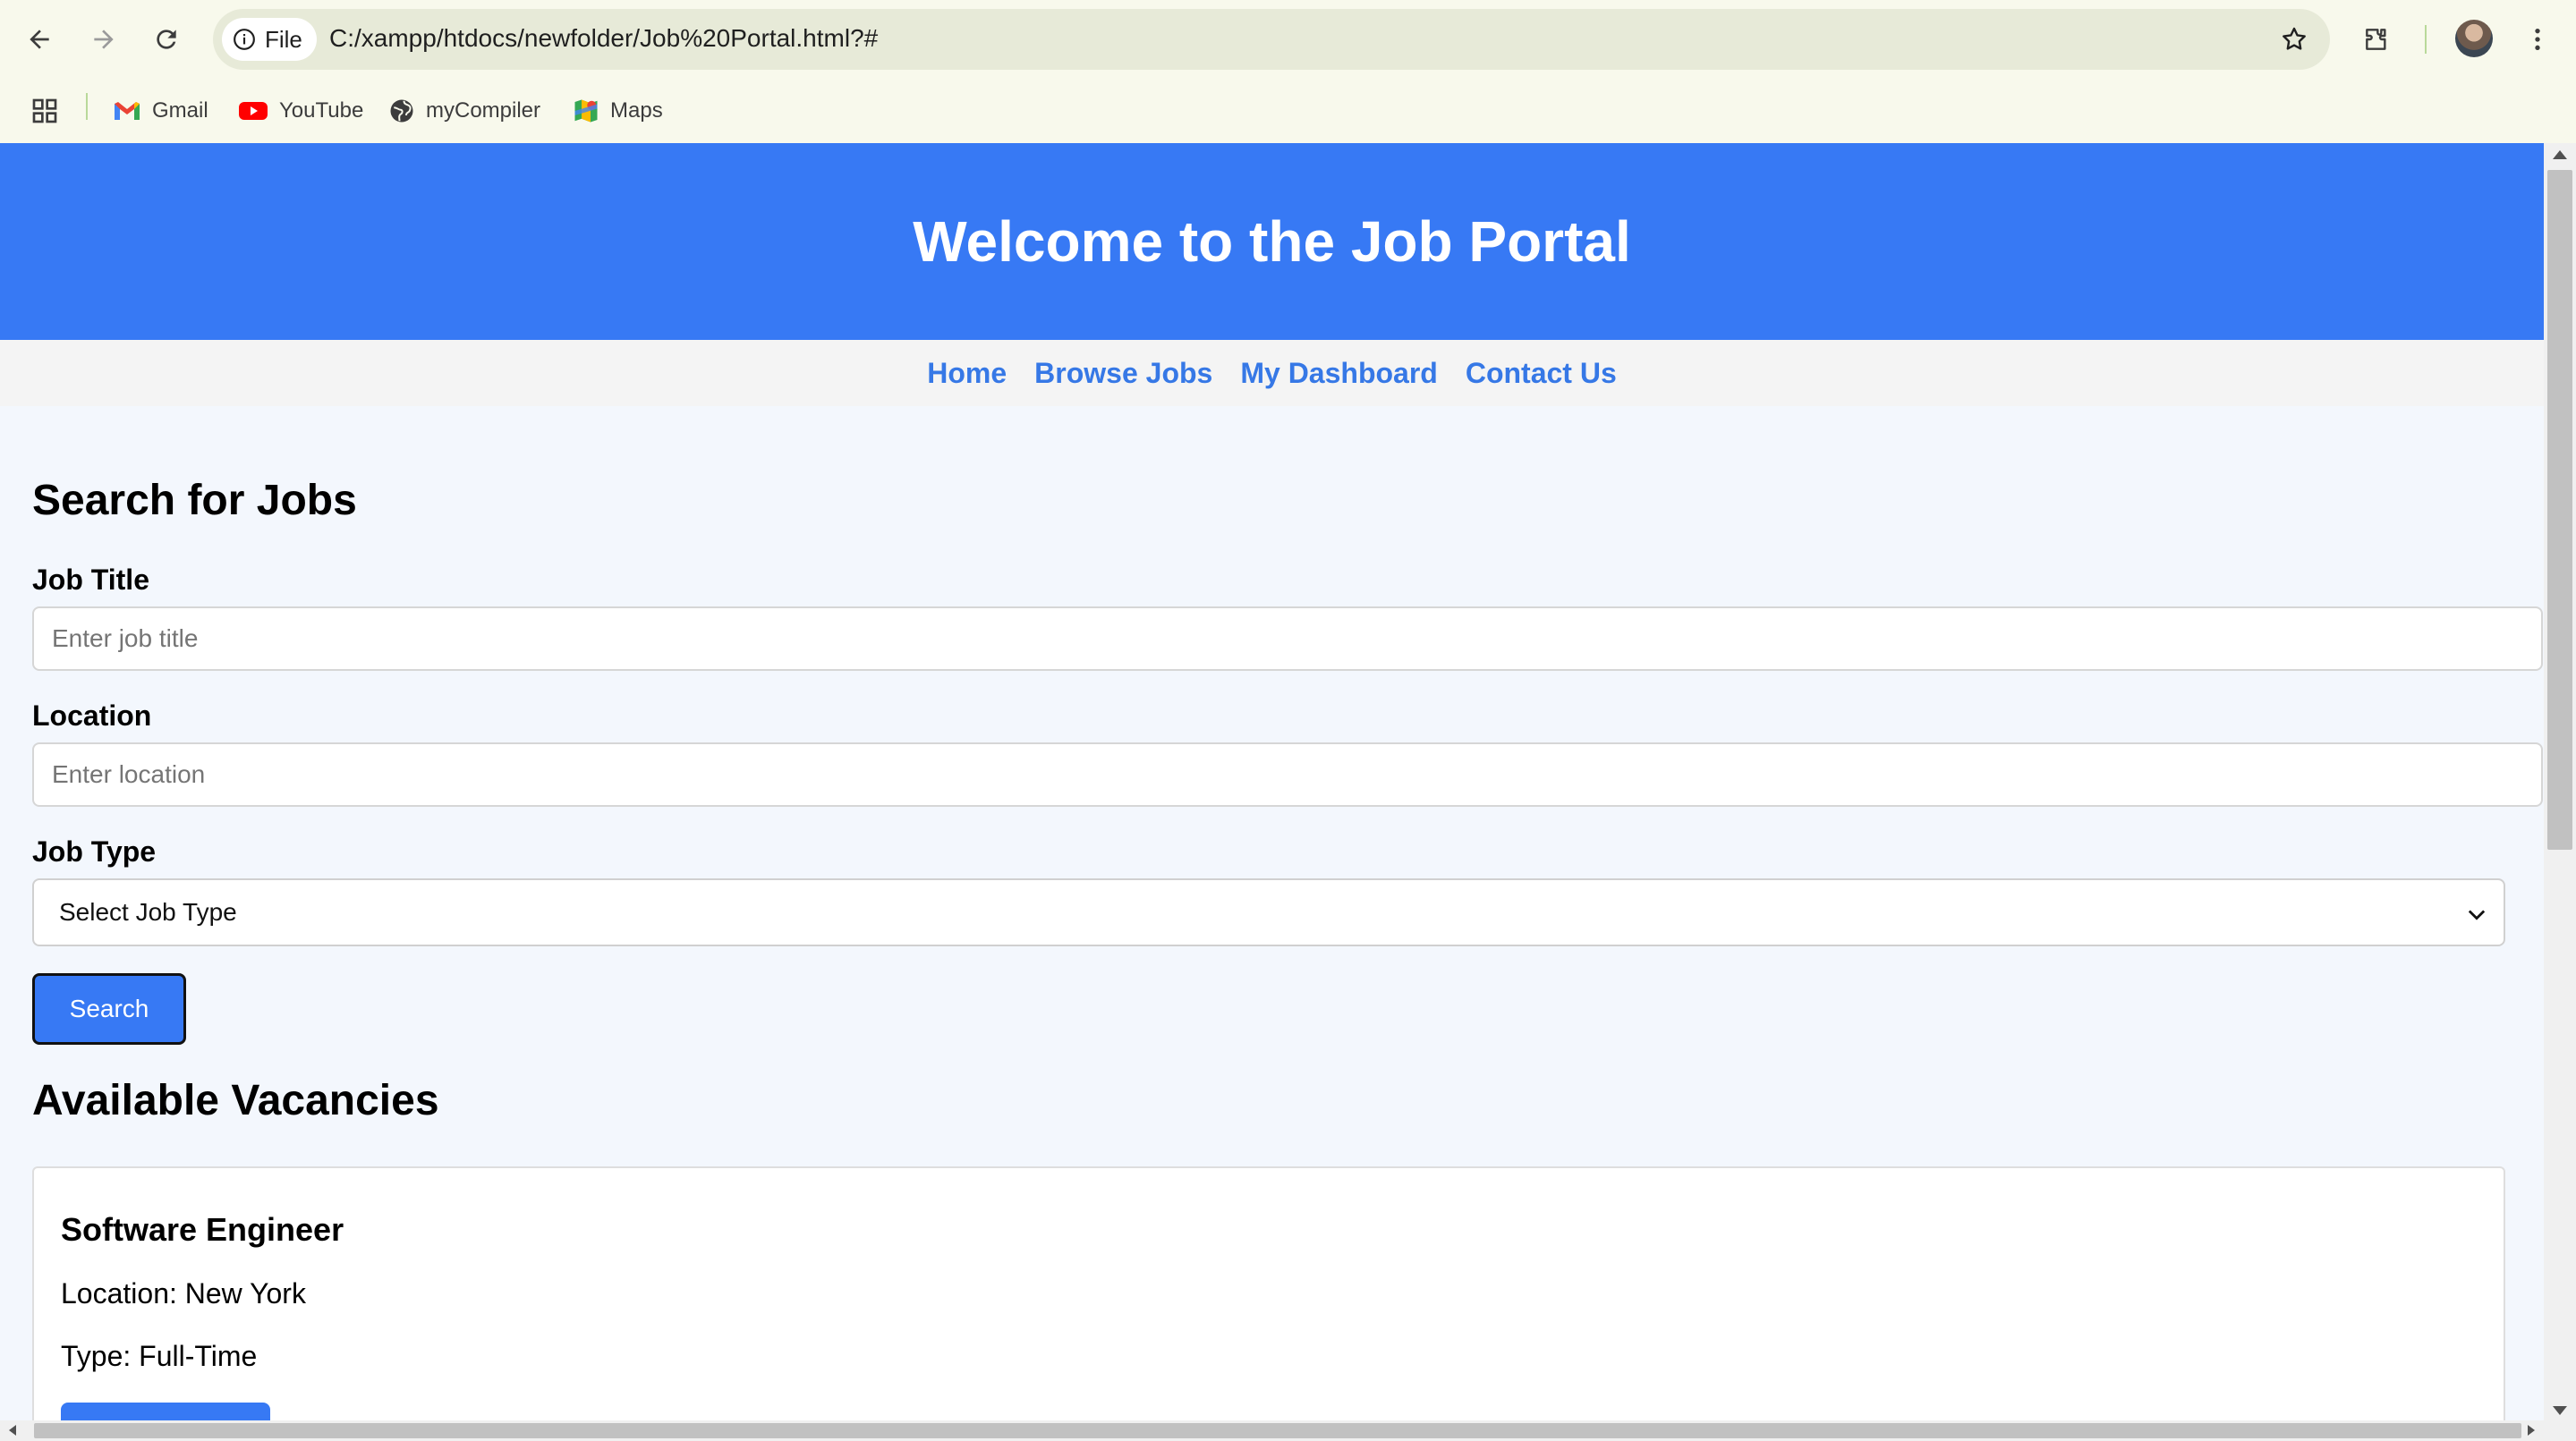 The image size is (2576, 1441). I want to click on puzzle-icon, so click(2376, 39).